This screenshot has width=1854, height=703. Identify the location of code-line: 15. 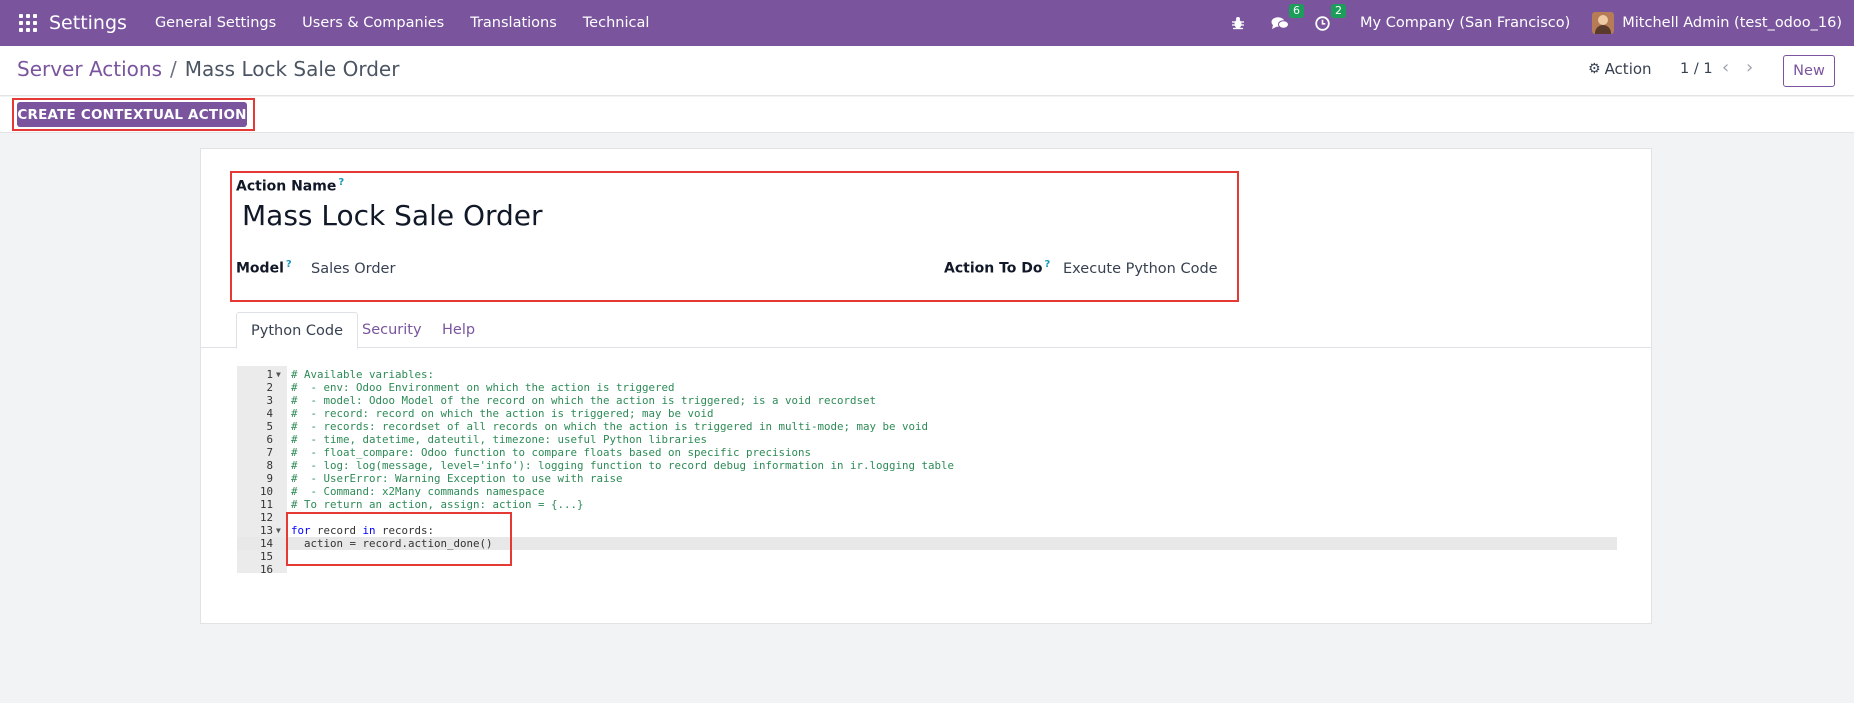
(927, 556).